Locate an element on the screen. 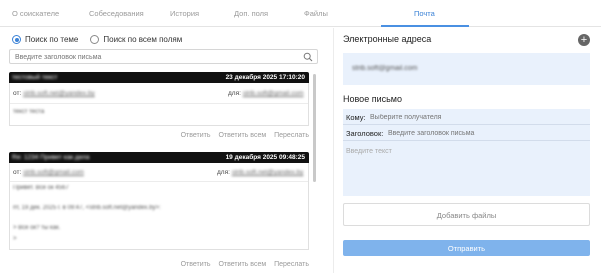 This screenshot has width=601, height=273. tab-interviews: Собеседования is located at coordinates (116, 13).